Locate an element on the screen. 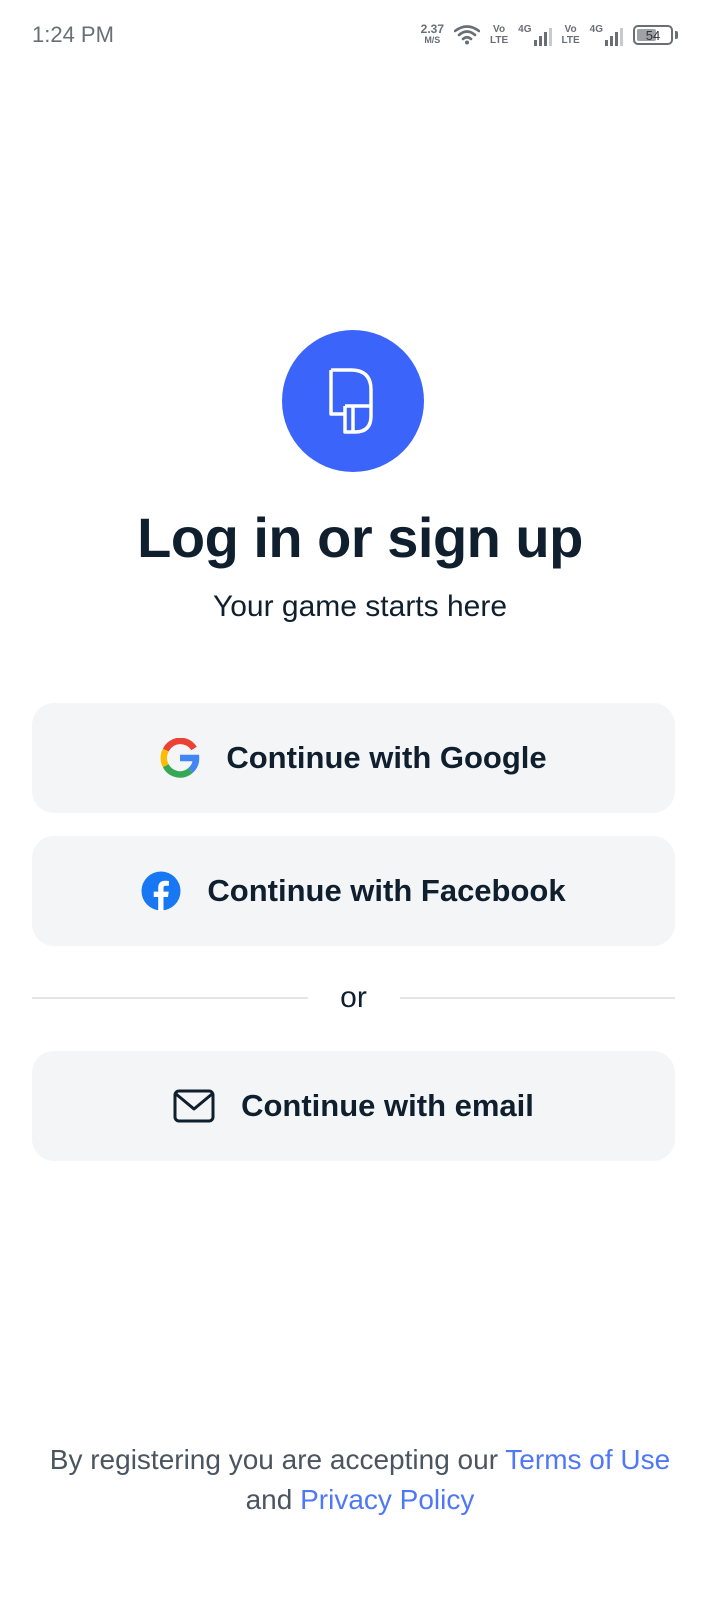 This screenshot has height=1600, width=720. battery-icon: 54 is located at coordinates (653, 35).